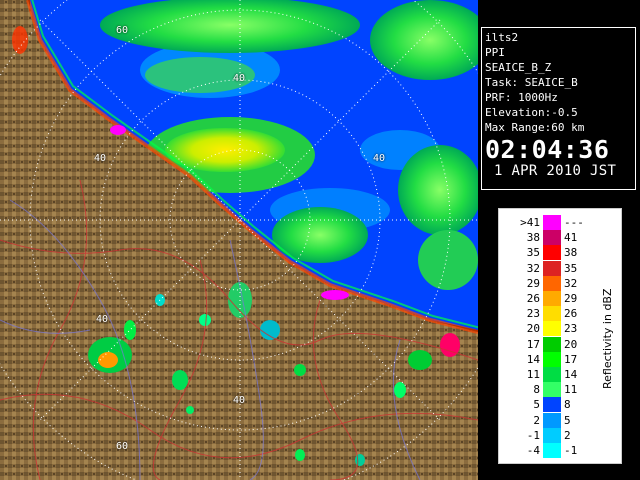  What do you see at coordinates (531, 112) in the screenshot?
I see `elevation-value: Elevation:-0.5` at bounding box center [531, 112].